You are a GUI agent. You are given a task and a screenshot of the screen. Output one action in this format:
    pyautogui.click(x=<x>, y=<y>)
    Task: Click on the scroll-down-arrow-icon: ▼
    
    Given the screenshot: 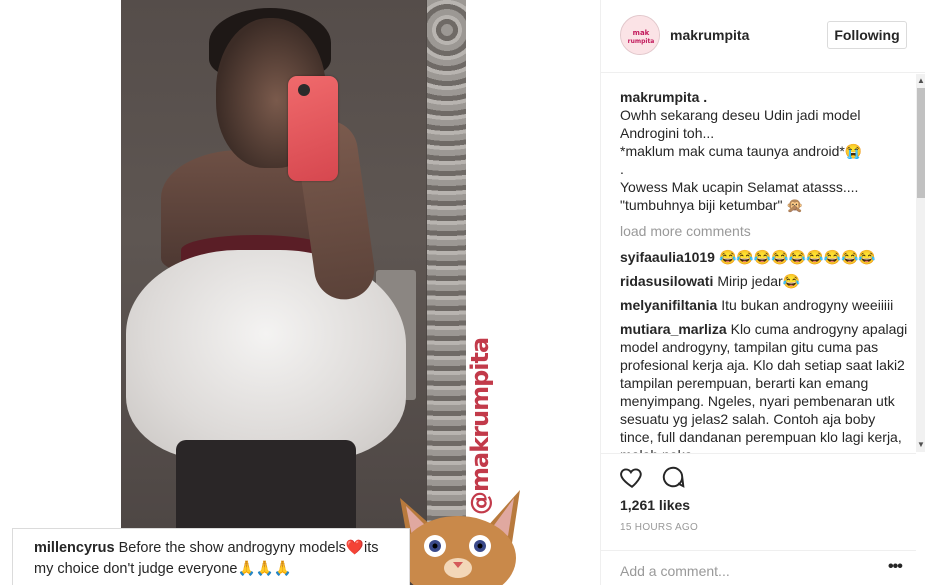 What is the action you would take?
    pyautogui.click(x=921, y=445)
    